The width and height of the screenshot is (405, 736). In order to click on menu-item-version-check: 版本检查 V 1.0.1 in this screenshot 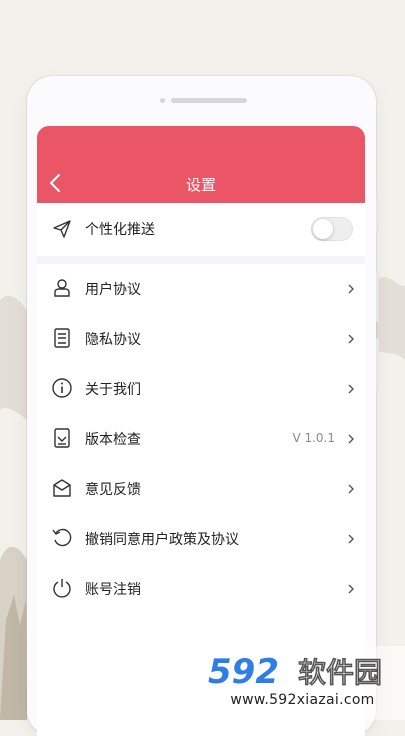, I will do `click(201, 439)`.